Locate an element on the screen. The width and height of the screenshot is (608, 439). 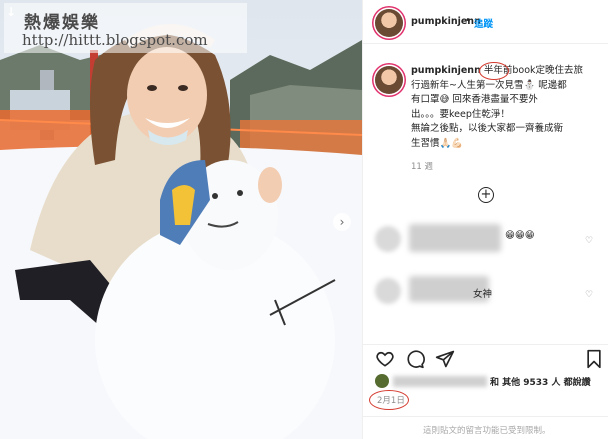
comment-emoji: 😁😁😁 is located at coordinates (520, 235).